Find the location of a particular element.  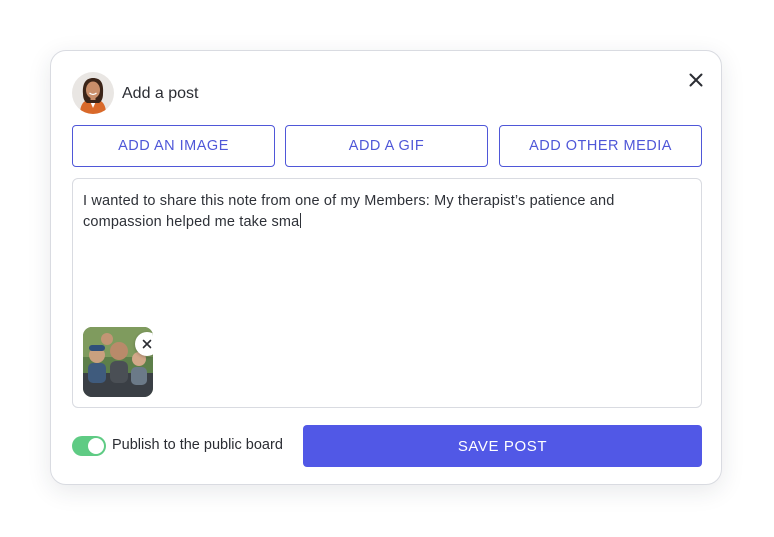

add-gif-button: ADD A GIF is located at coordinates (386, 146).